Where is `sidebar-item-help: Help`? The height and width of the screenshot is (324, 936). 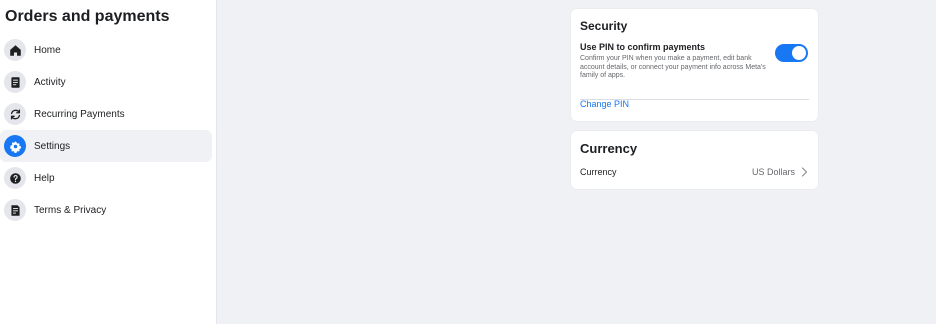
sidebar-item-help: Help is located at coordinates (106, 178).